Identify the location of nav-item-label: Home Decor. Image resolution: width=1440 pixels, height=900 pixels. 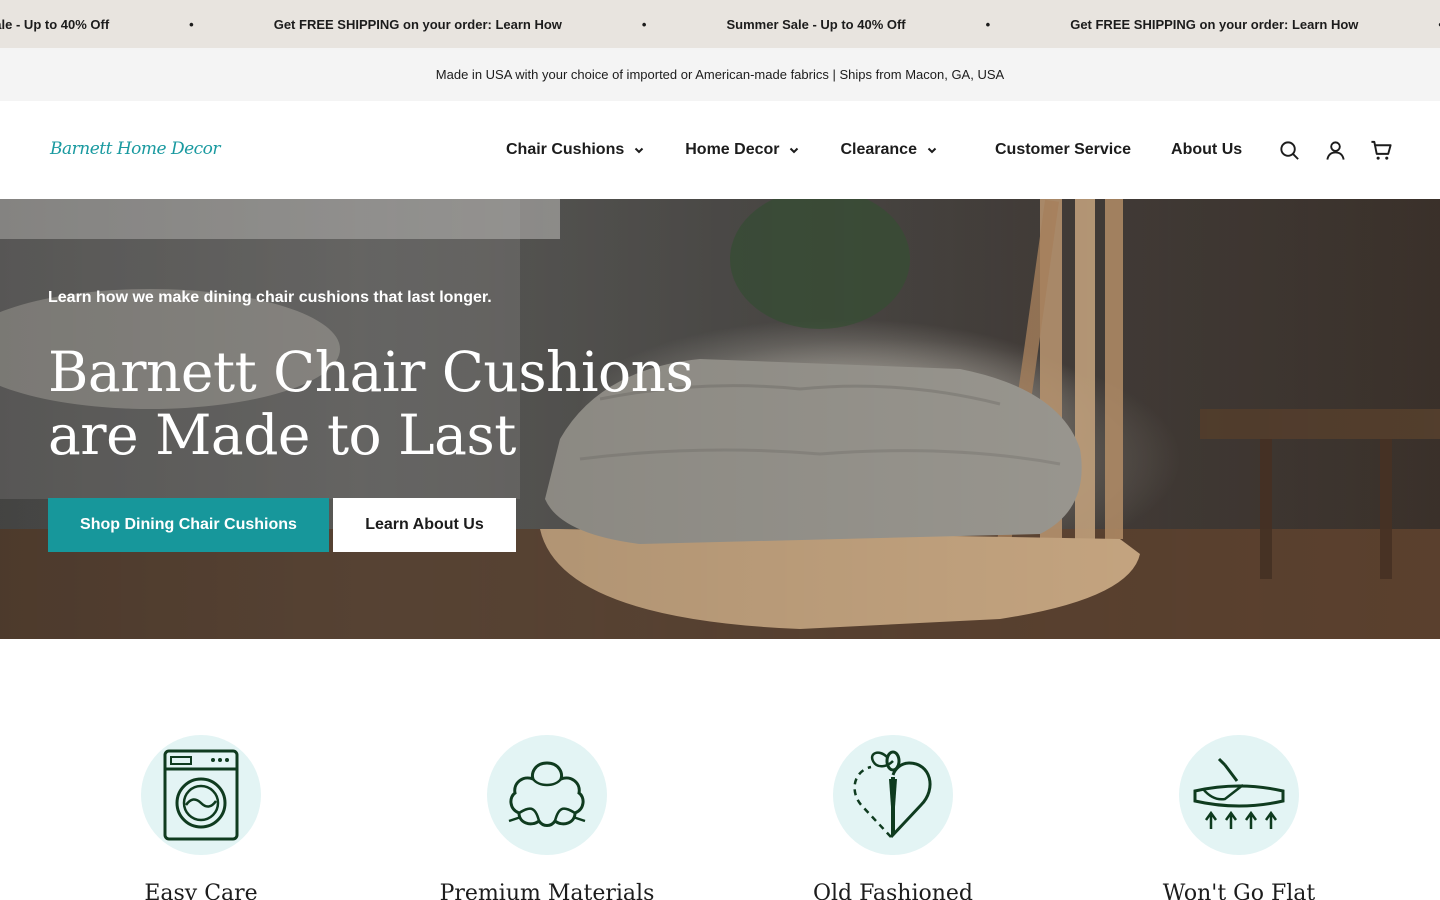
(732, 149).